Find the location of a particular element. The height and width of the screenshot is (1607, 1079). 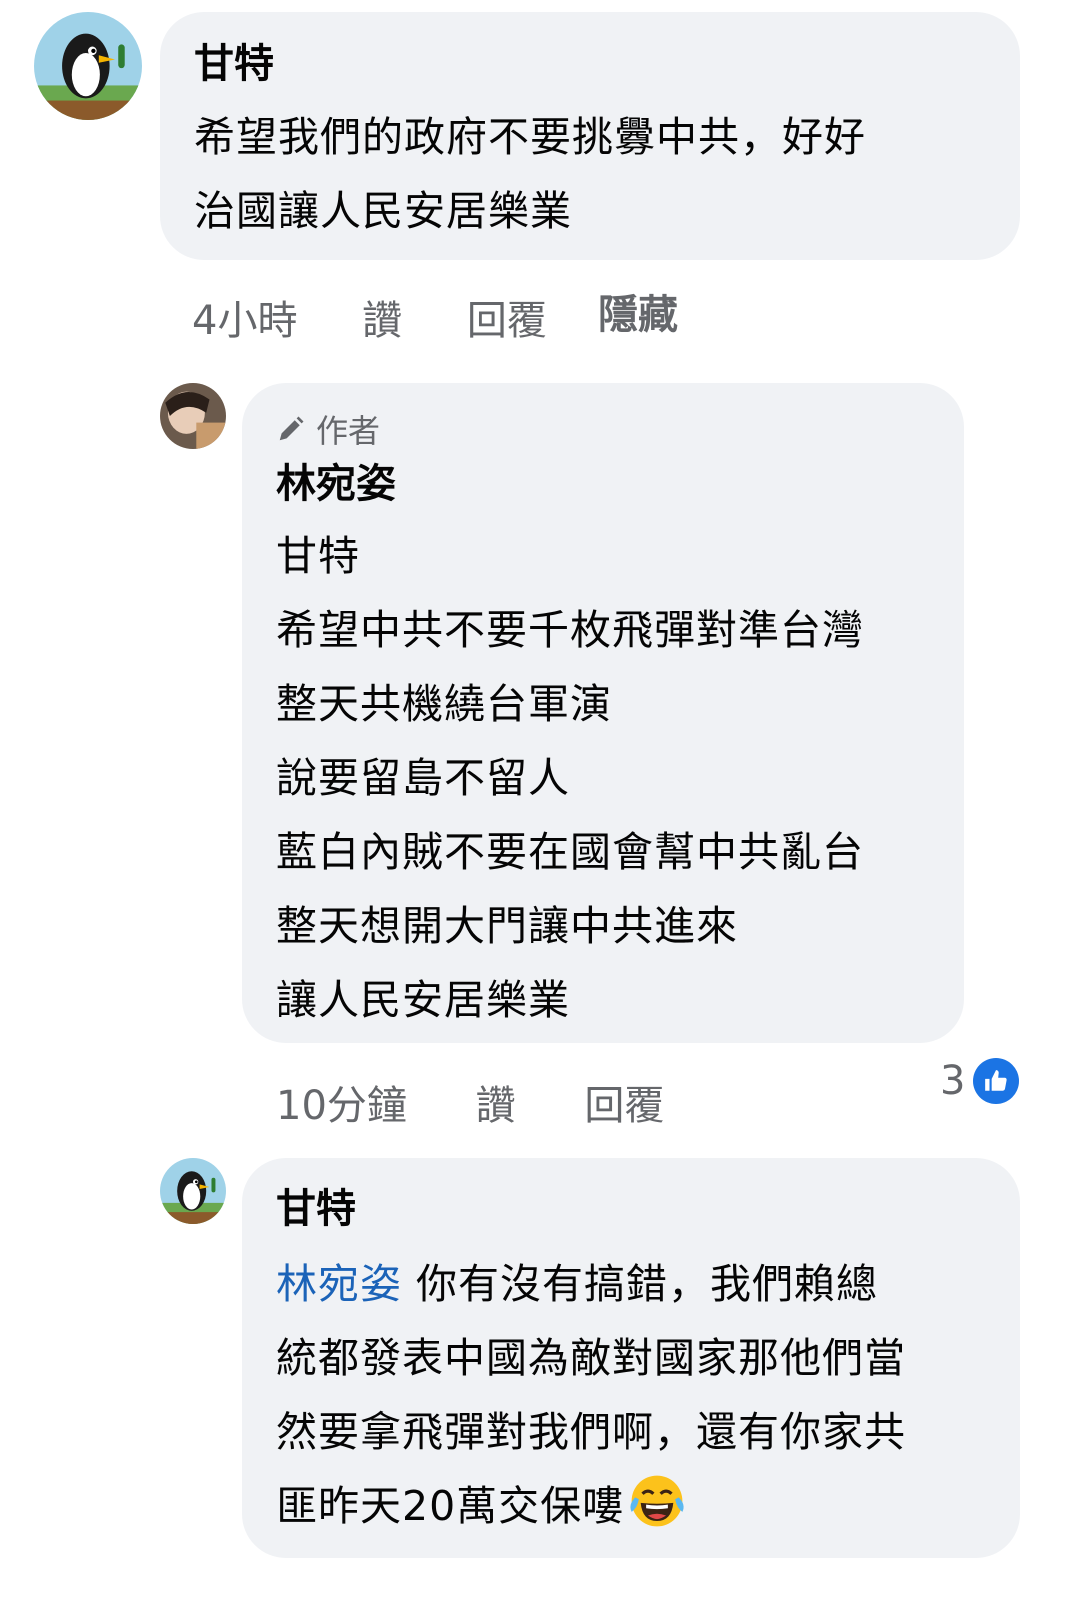

reaction-summary: 3 is located at coordinates (980, 1081).